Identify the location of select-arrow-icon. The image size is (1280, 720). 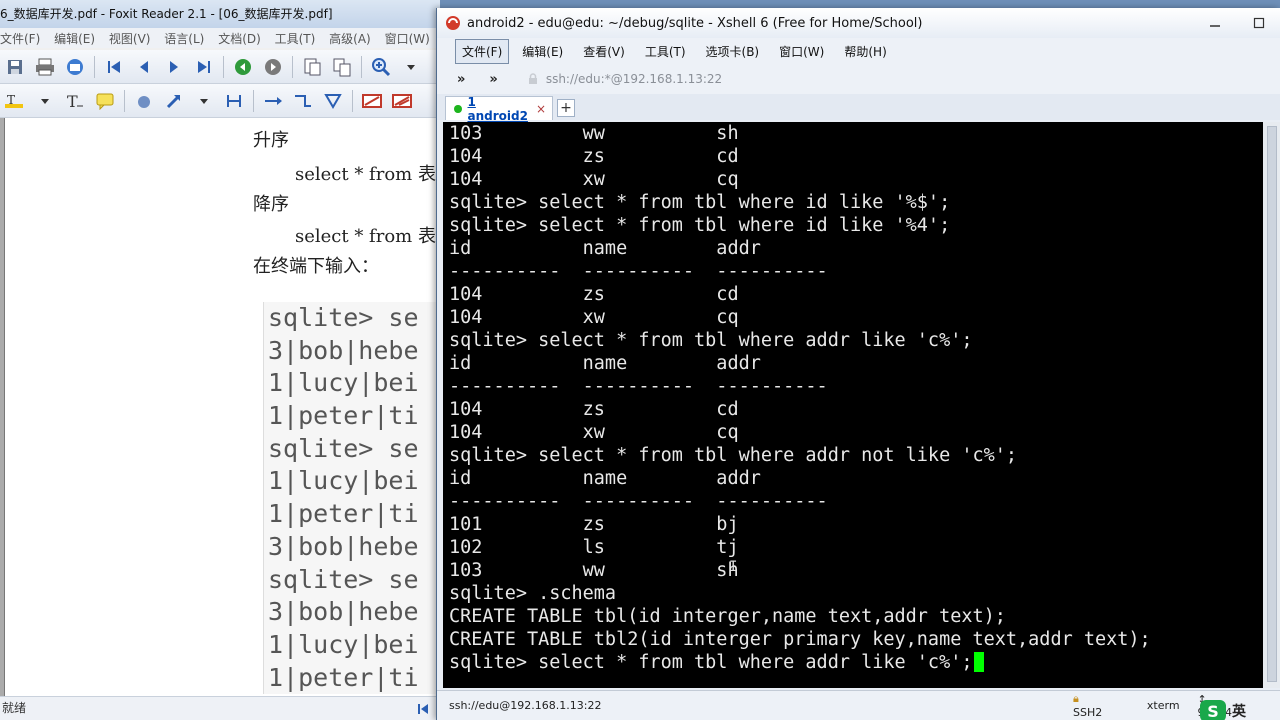
(174, 101).